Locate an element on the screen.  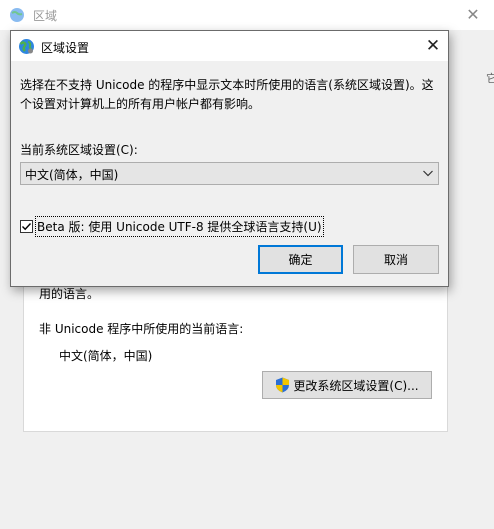
region-window-close-icon: ✕ is located at coordinates (473, 15).